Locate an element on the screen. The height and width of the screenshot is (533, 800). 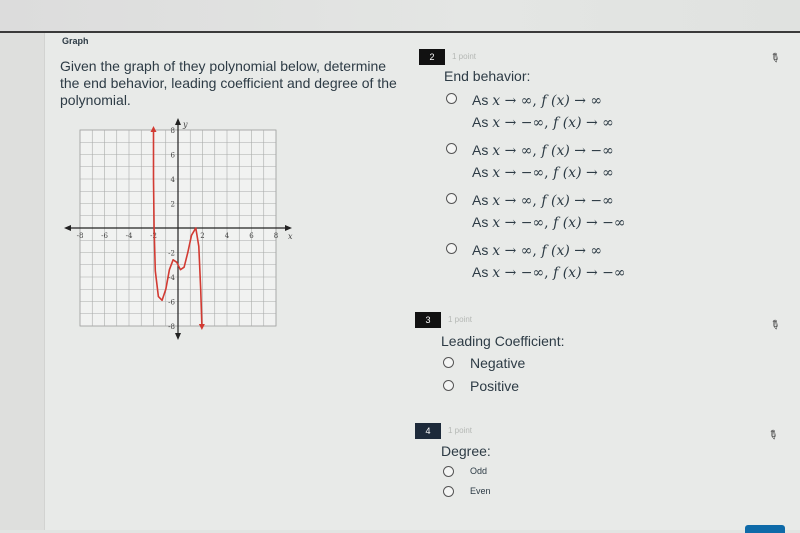
x-tick-label: -6 is located at coordinates (104, 236).